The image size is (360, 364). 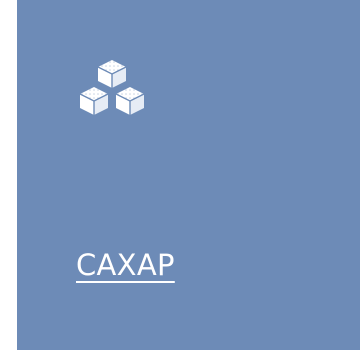 What do you see at coordinates (115, 88) in the screenshot?
I see `sugar-cubes-icon` at bounding box center [115, 88].